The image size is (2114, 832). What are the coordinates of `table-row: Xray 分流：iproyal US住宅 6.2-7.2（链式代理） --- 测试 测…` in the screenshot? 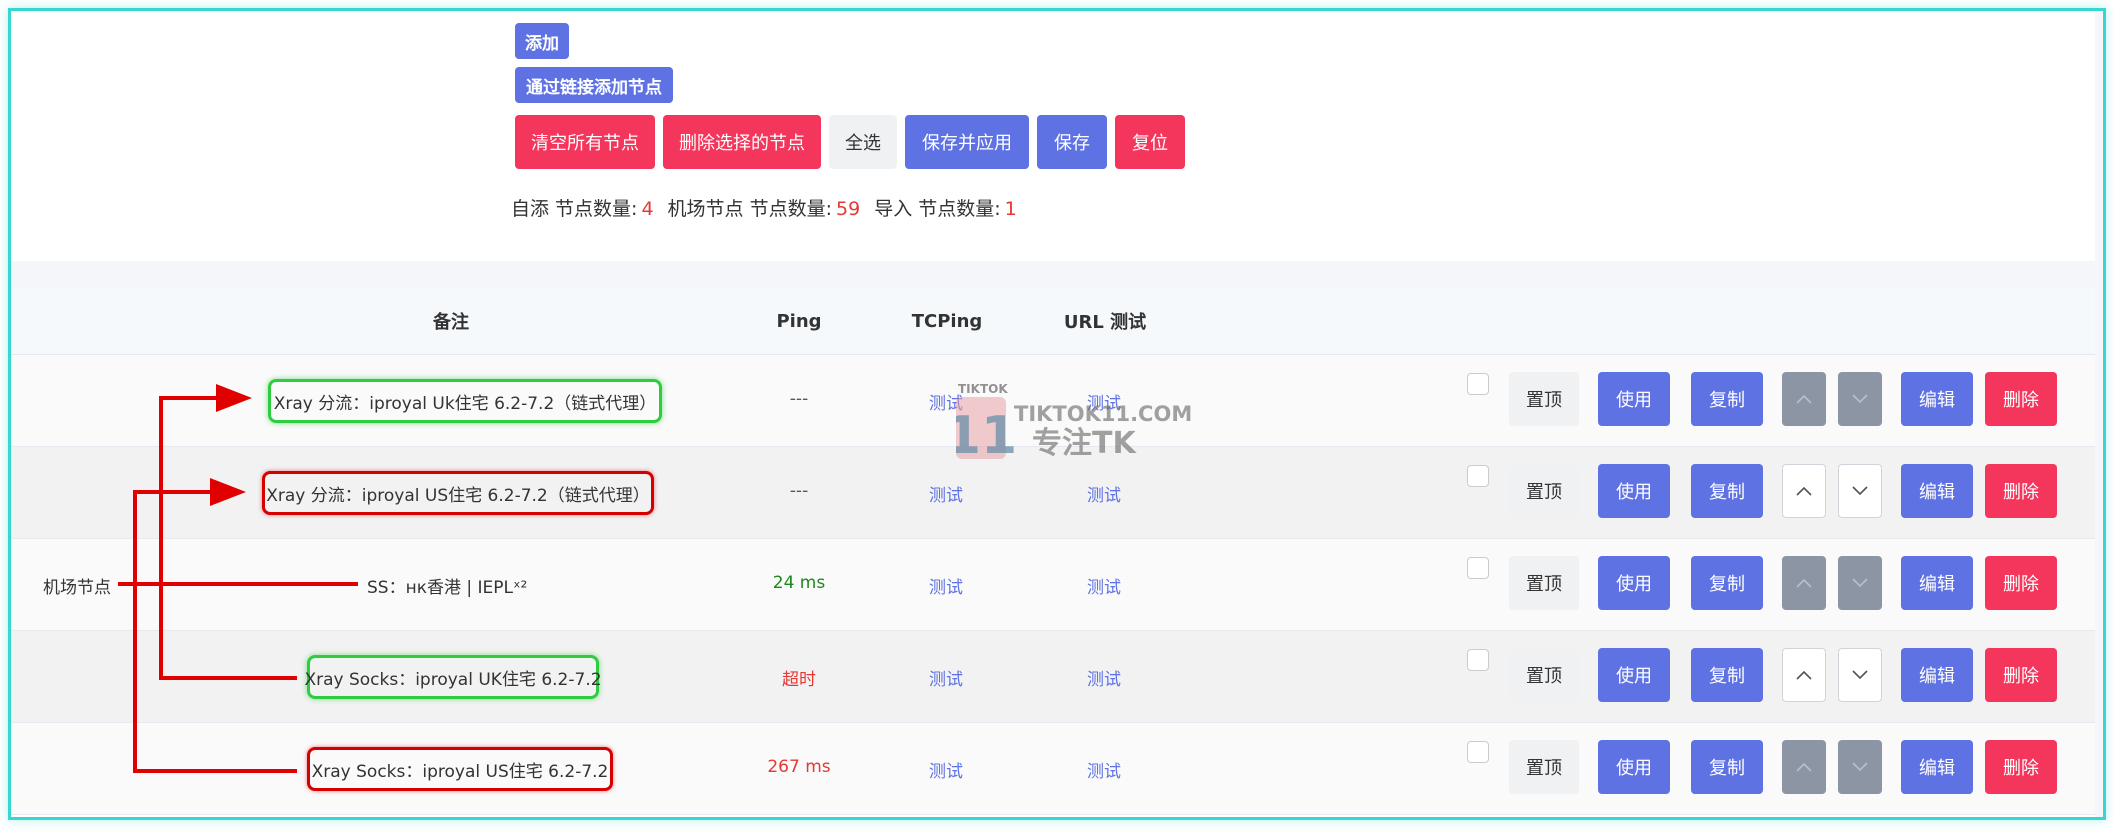 It's located at (1053, 493).